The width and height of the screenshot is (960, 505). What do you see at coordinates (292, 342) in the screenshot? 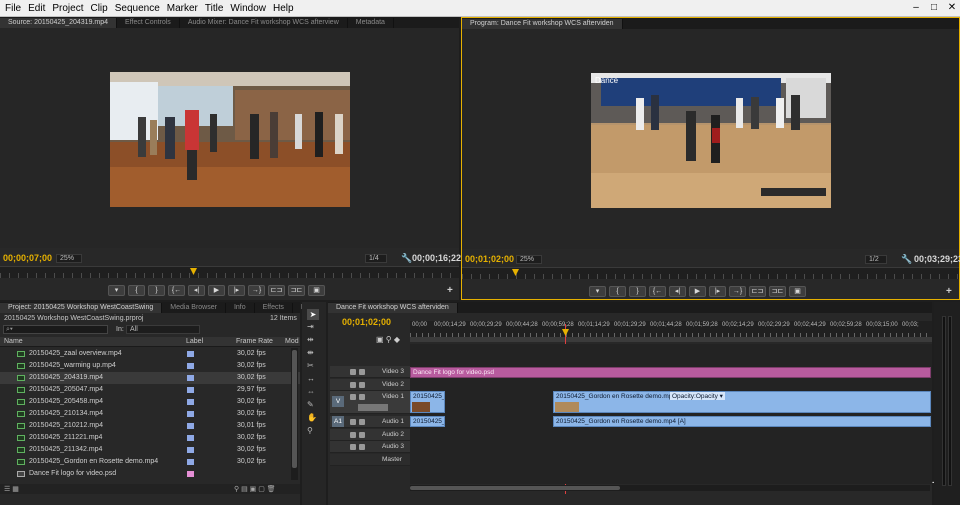
I see `col-mod: Mod` at bounding box center [292, 342].